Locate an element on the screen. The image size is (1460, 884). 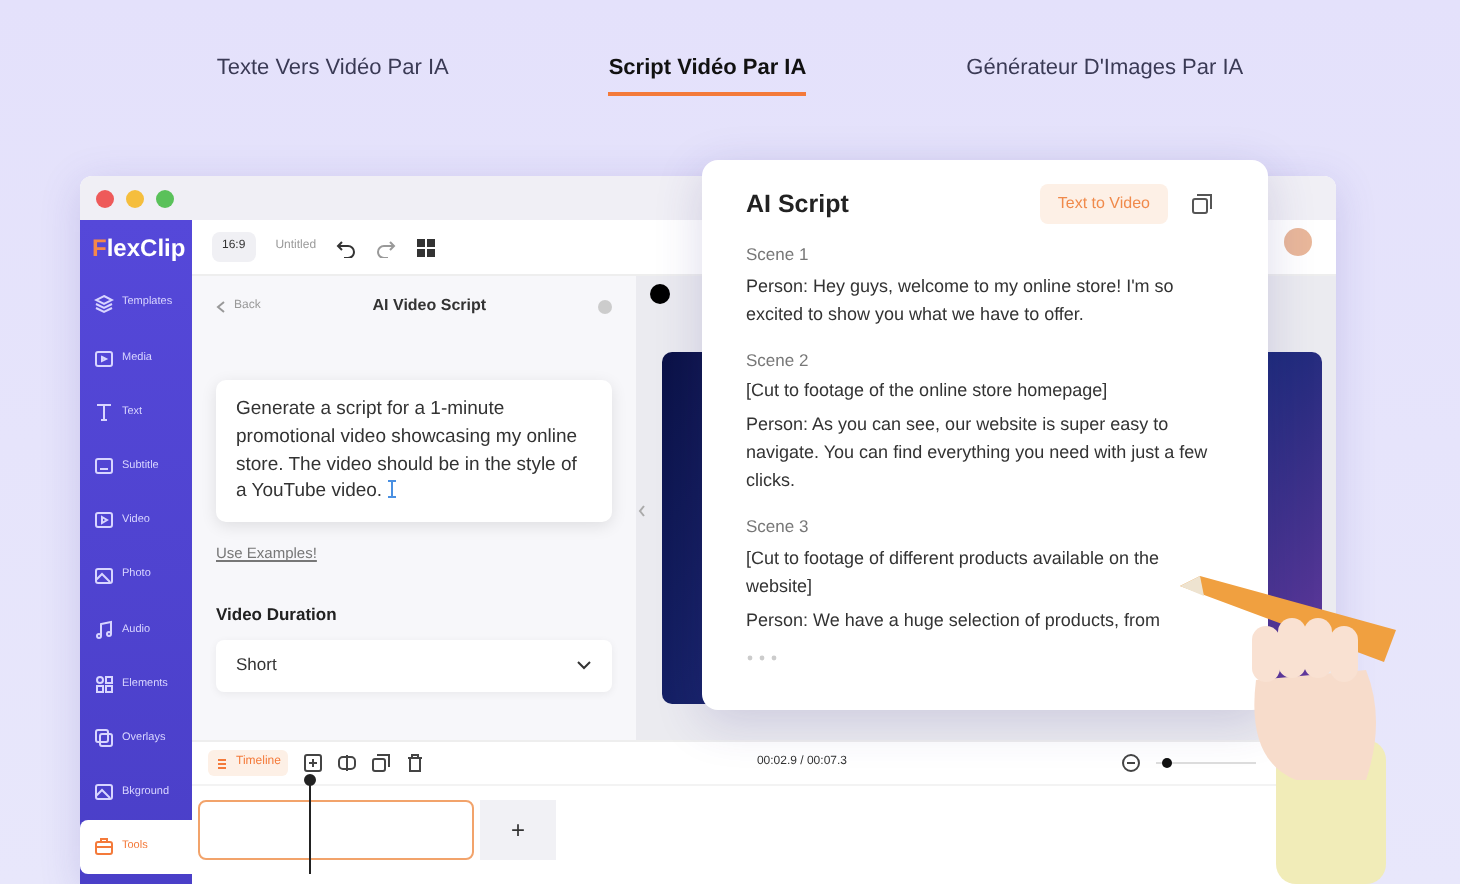
text-icon is located at coordinates (104, 411).